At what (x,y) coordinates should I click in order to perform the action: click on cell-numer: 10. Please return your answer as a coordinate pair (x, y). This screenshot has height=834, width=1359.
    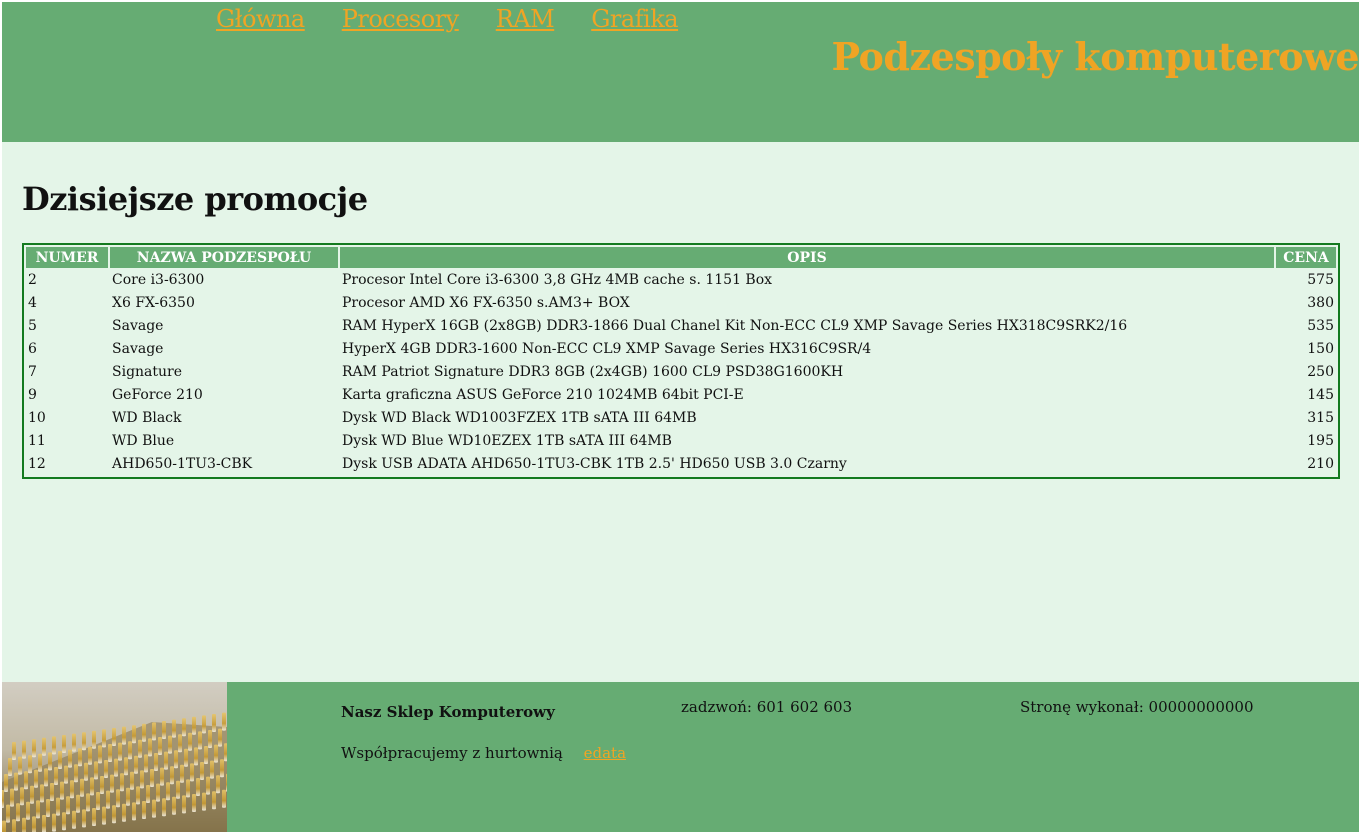
    Looking at the image, I should click on (37, 418).